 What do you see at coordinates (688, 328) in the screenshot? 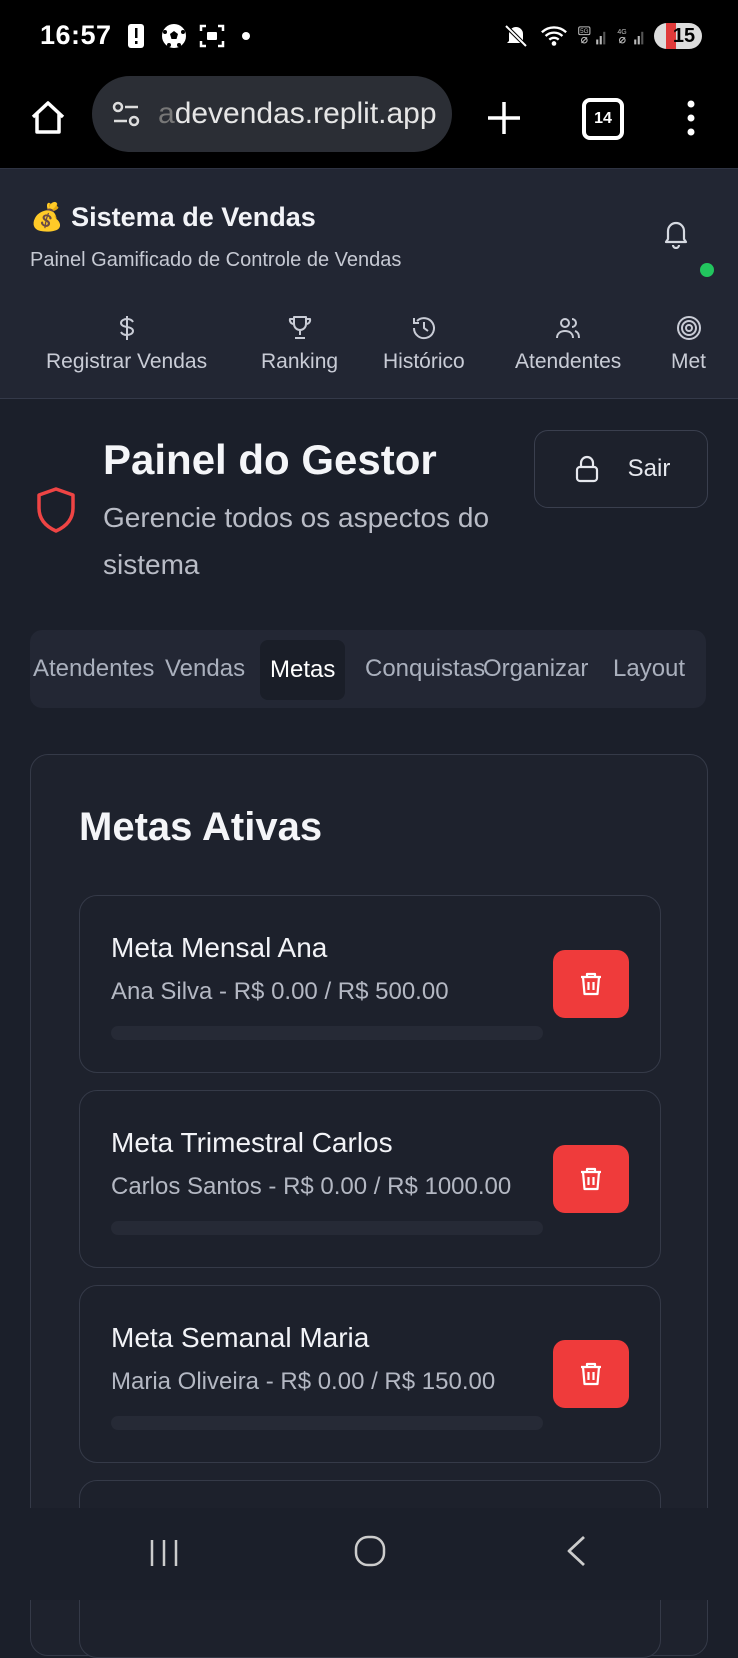
I see `target-icon` at bounding box center [688, 328].